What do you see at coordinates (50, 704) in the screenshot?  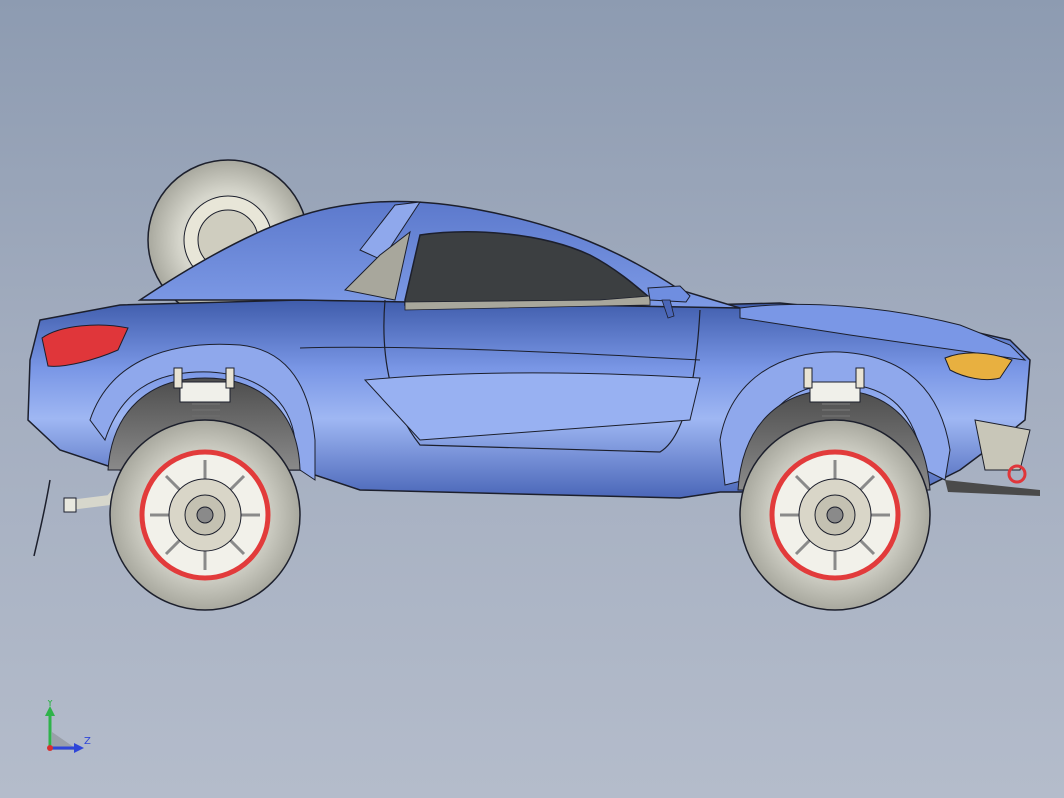 I see `y-axis-label: Y` at bounding box center [50, 704].